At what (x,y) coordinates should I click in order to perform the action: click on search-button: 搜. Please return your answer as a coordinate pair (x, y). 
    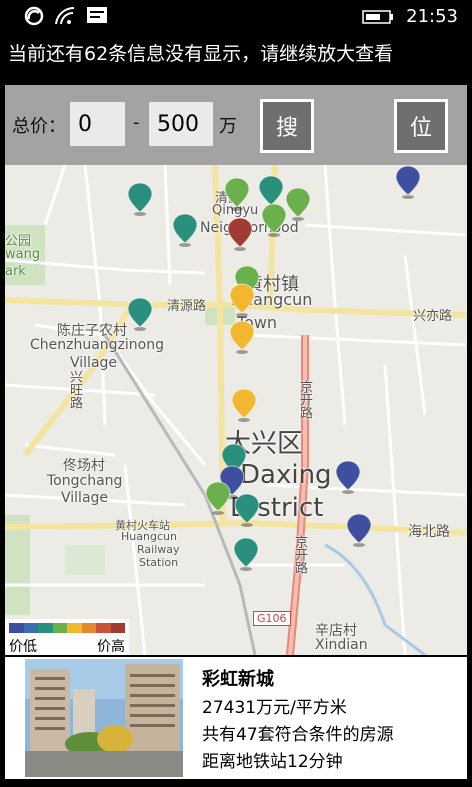
    Looking at the image, I should click on (287, 126).